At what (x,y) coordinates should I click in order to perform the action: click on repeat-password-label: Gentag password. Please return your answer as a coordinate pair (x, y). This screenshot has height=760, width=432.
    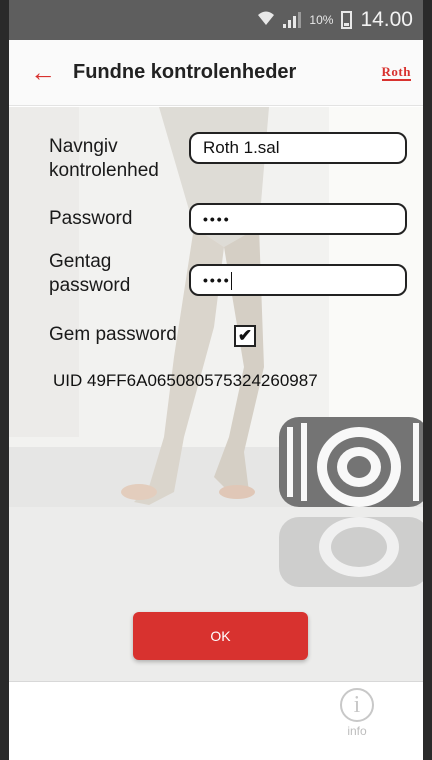
    Looking at the image, I should click on (89, 274).